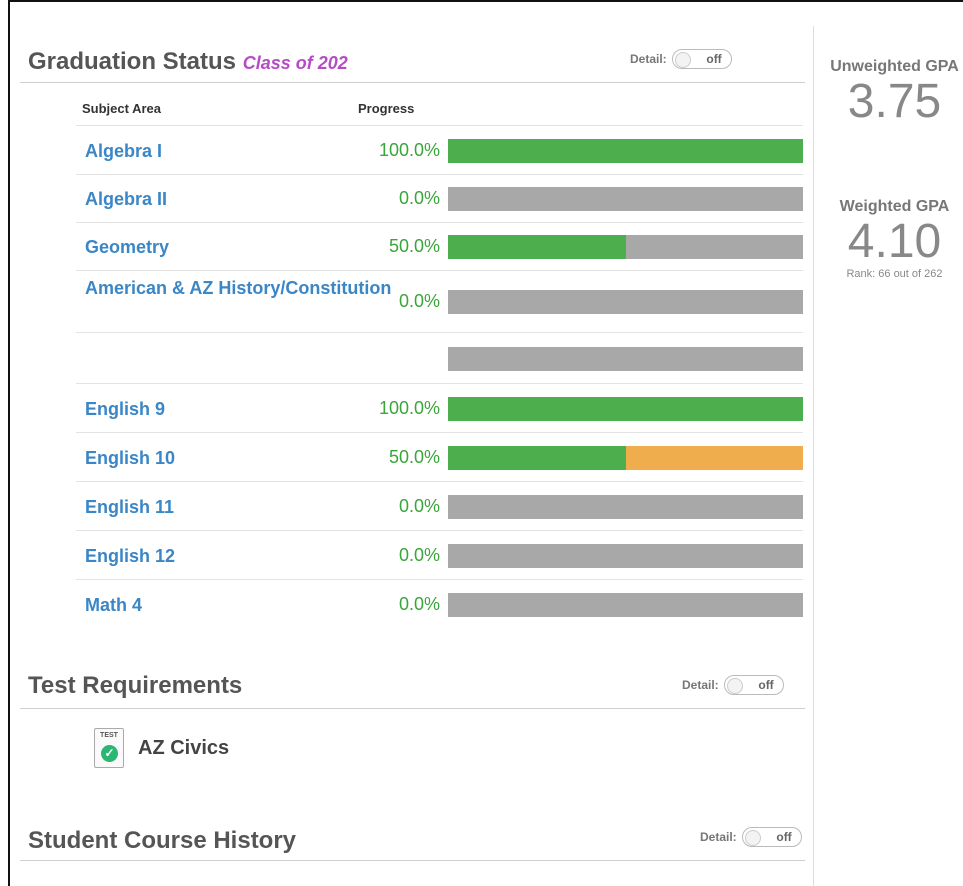 The height and width of the screenshot is (886, 963). Describe the element at coordinates (894, 206) in the screenshot. I see `weighted-gpa-label: Weighted GPA` at that location.